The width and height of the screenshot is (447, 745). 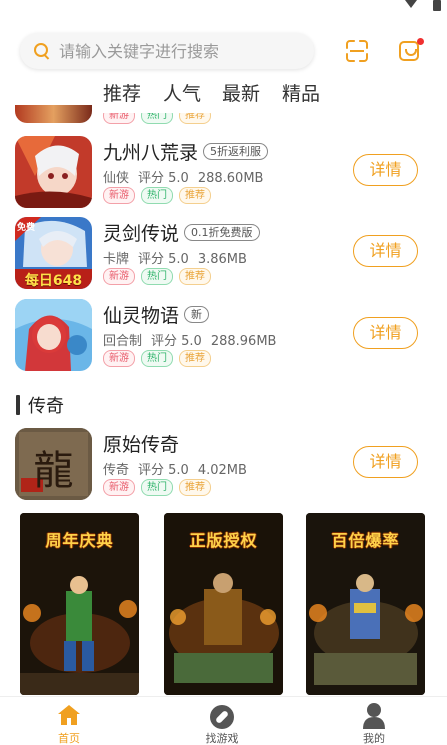 I want to click on game-meta: 回合制 评分 5.0 288.96MB, so click(x=194, y=339).